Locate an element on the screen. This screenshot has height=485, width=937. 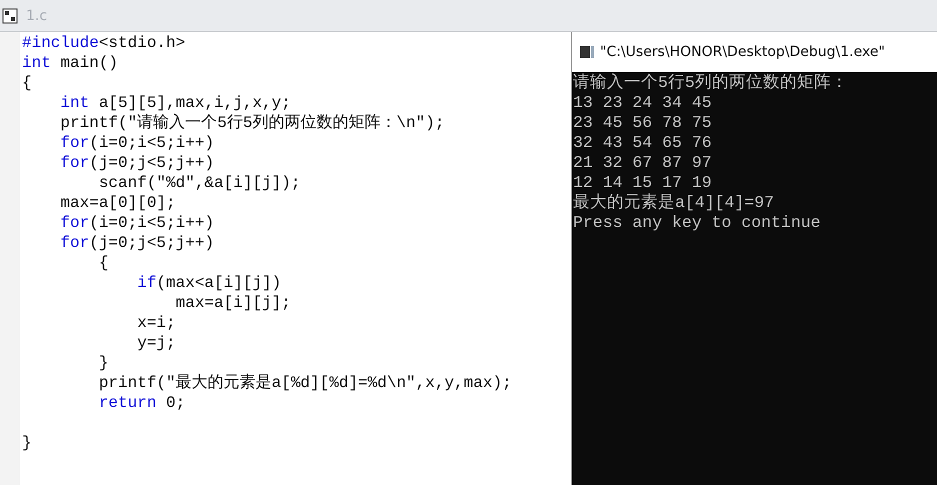
window-title: "C:\Users\HONOR\Desktop\Debug\1.exe" is located at coordinates (742, 52).